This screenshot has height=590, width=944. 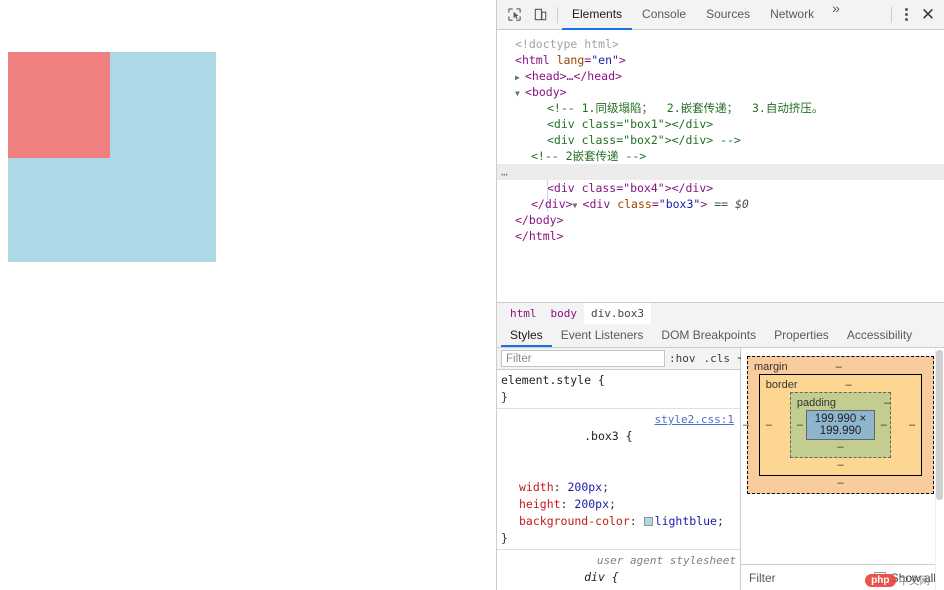 I want to click on close-icon: ✕, so click(x=928, y=15).